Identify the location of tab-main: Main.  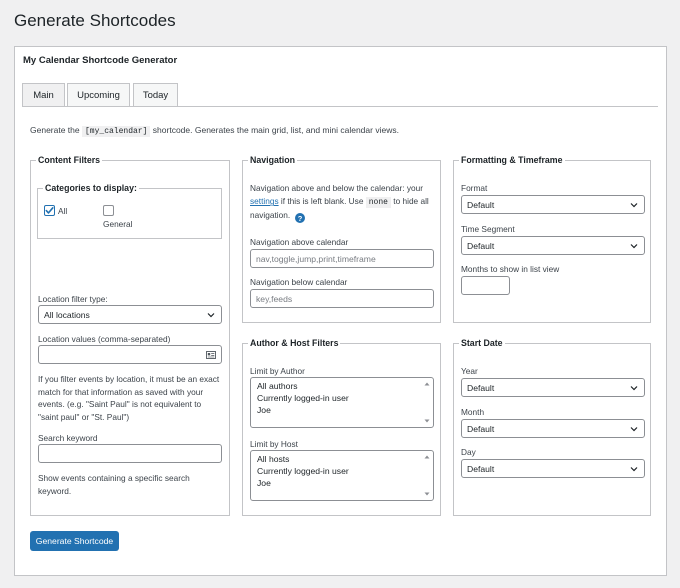
(43, 95).